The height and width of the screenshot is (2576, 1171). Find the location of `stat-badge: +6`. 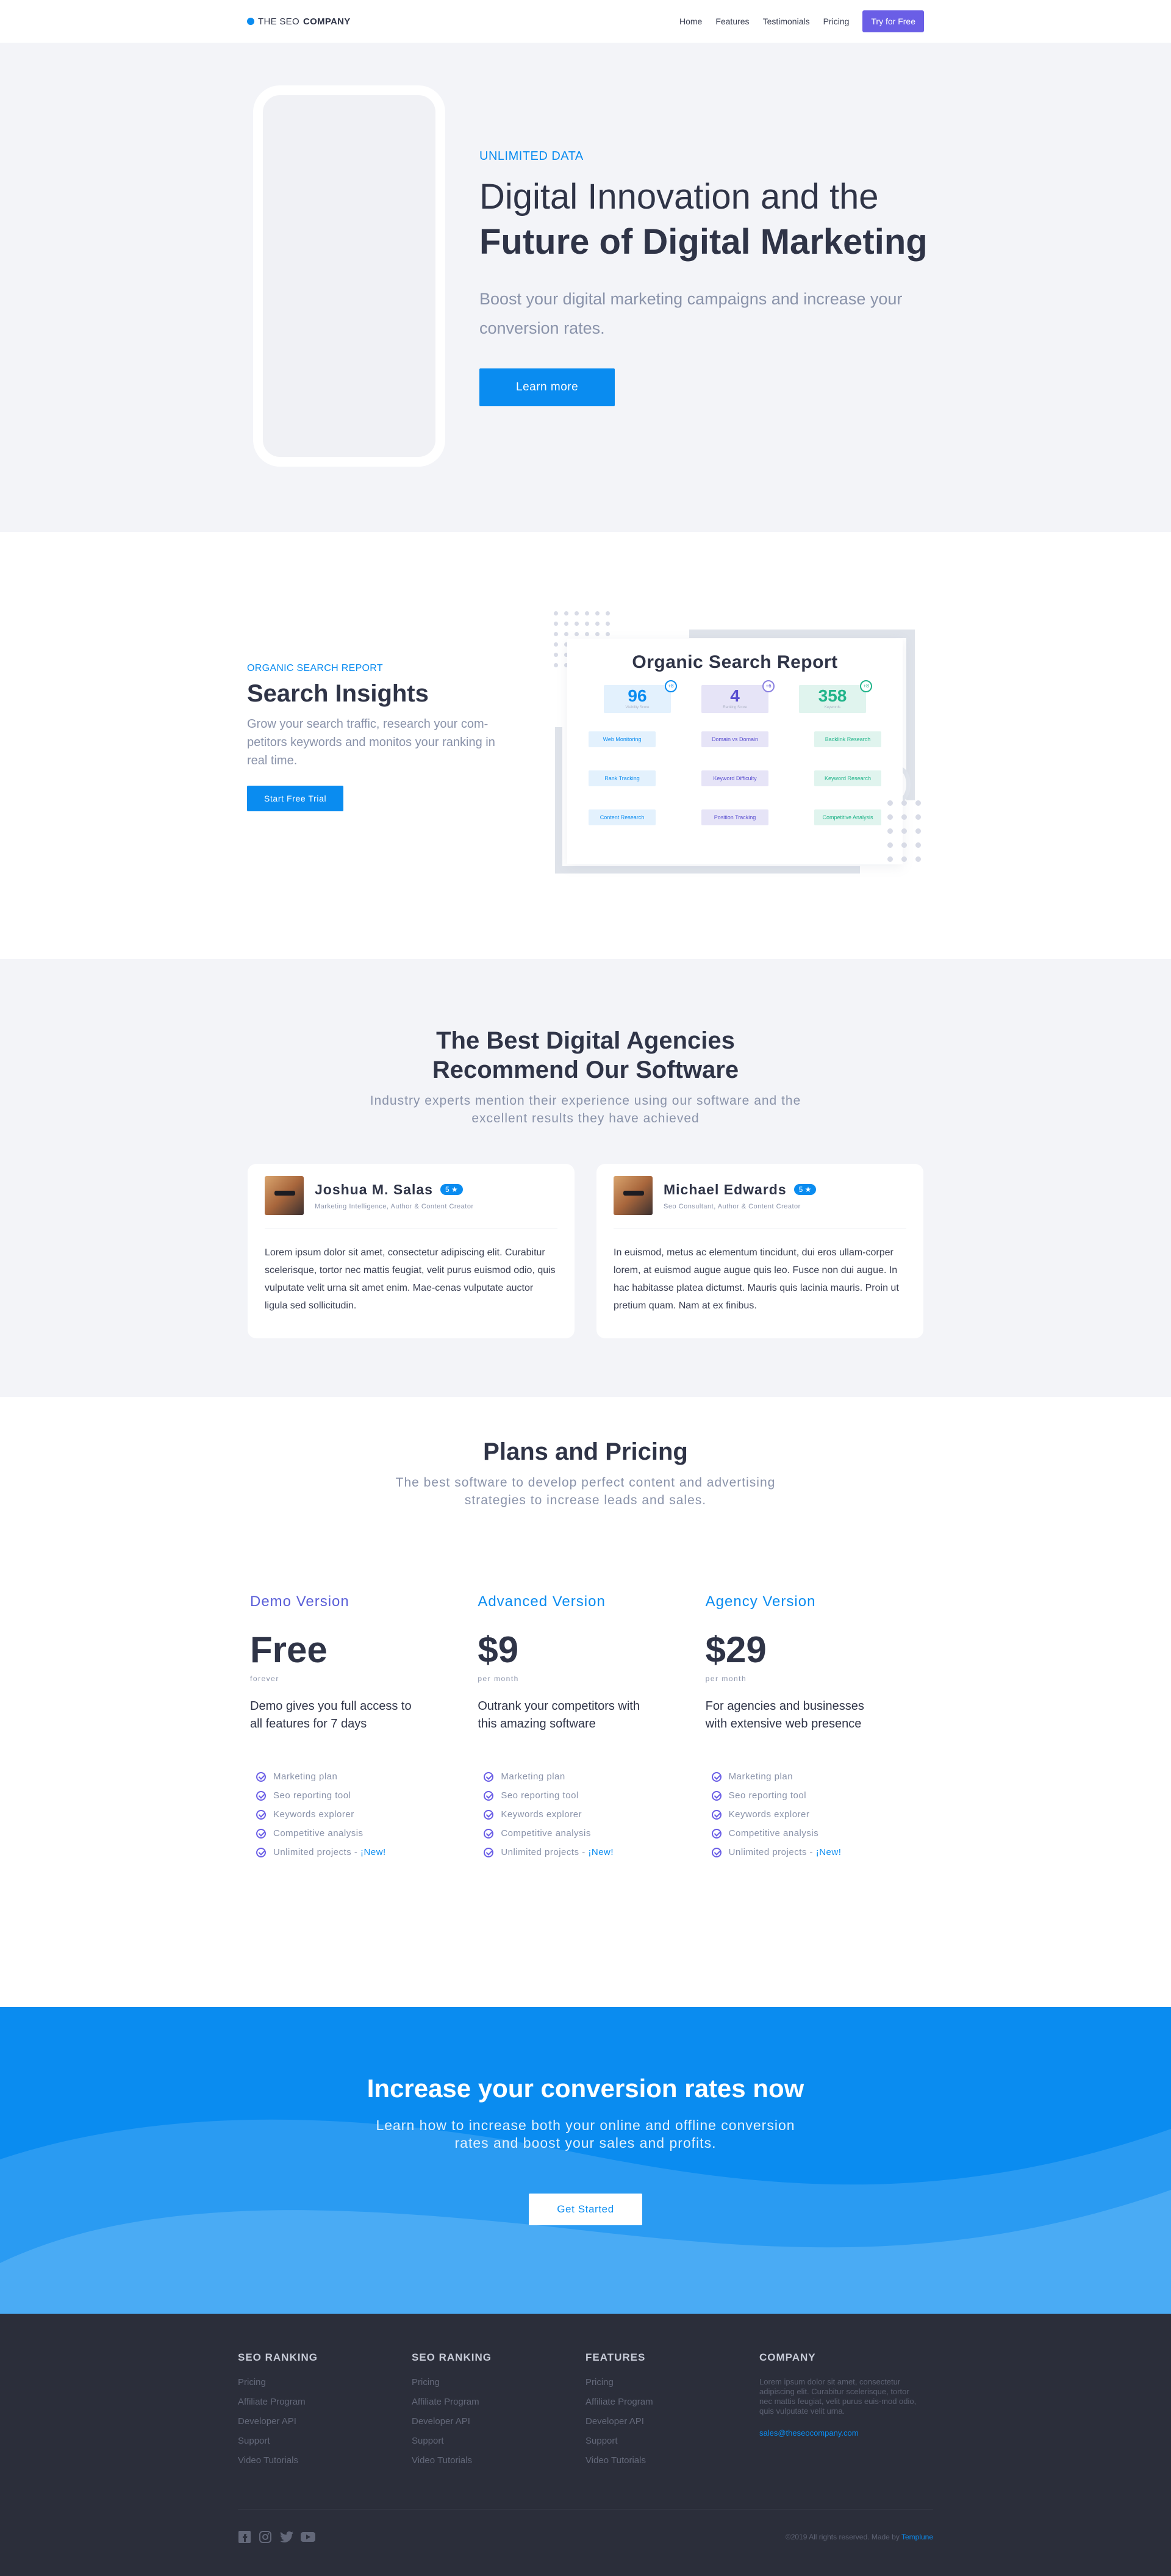

stat-badge: +6 is located at coordinates (768, 686).